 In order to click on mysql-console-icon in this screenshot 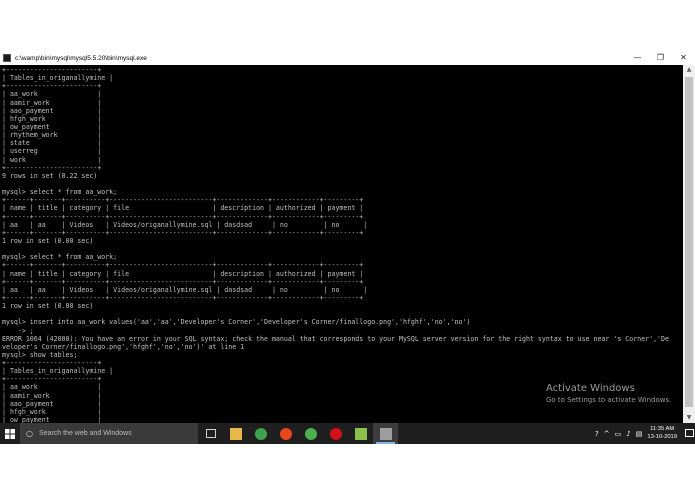, I will do `click(385, 433)`.